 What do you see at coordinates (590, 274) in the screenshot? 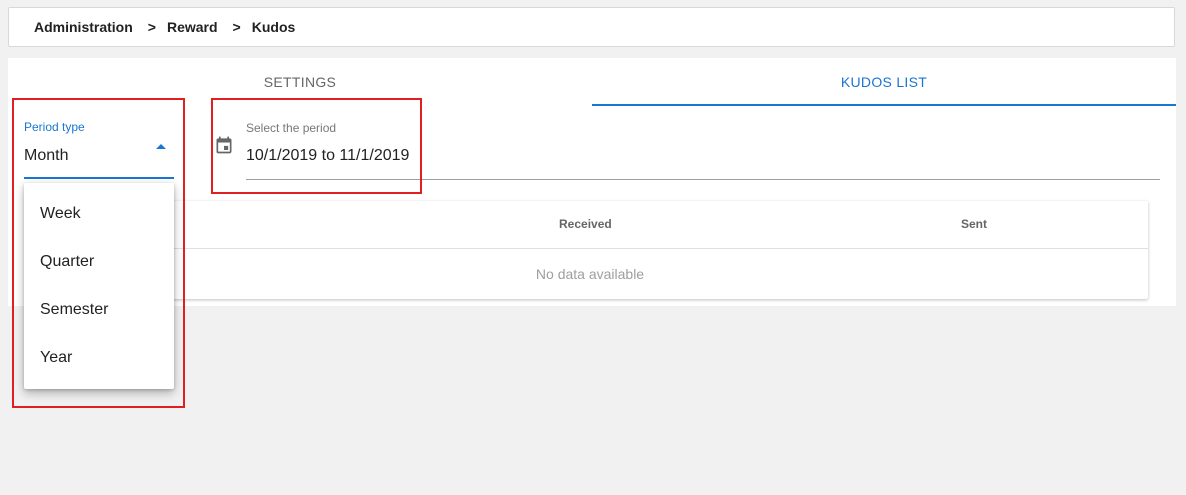
I see `empty-state-text: No data available` at bounding box center [590, 274].